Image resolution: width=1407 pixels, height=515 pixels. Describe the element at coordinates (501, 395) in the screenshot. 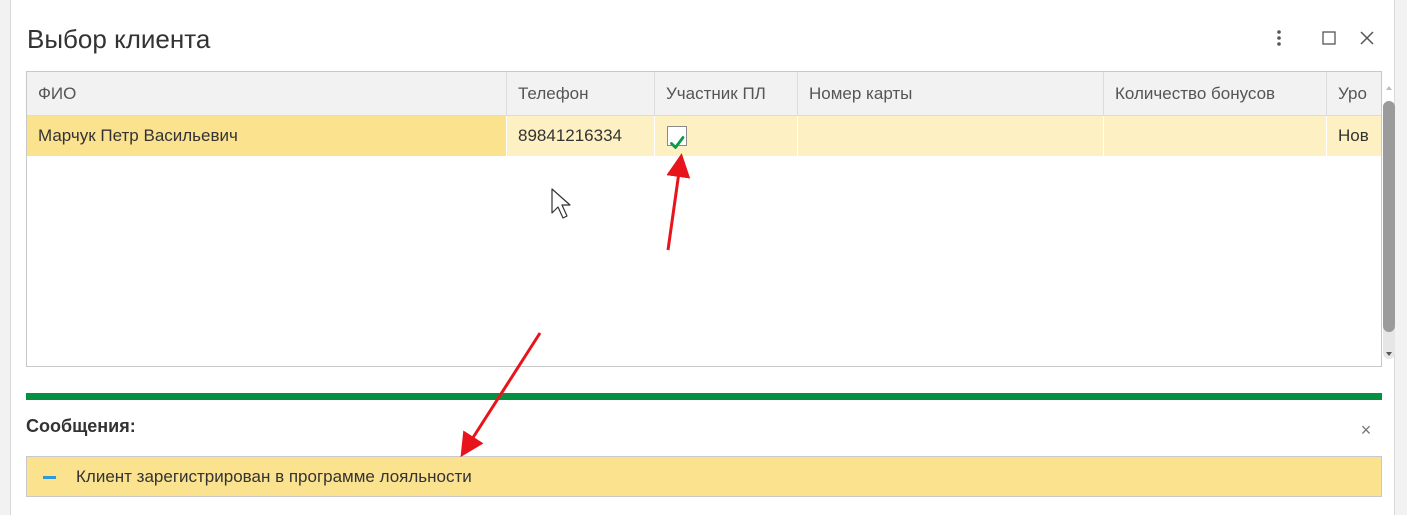

I see `annotation-arrow-message` at that location.